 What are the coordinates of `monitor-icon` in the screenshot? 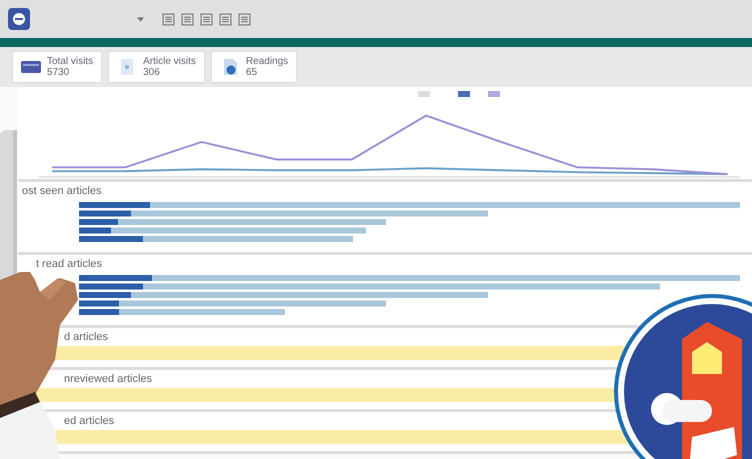 It's located at (31, 67).